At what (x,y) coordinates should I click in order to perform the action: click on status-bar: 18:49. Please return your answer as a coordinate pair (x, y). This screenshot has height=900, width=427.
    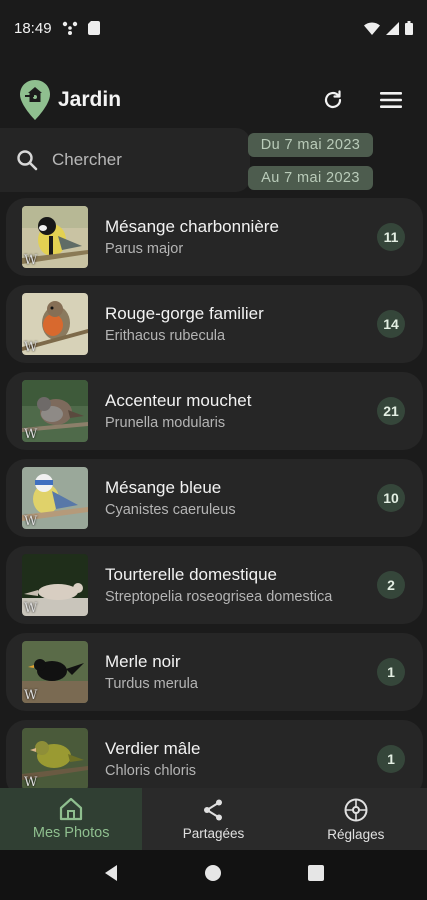
    Looking at the image, I should click on (213, 28).